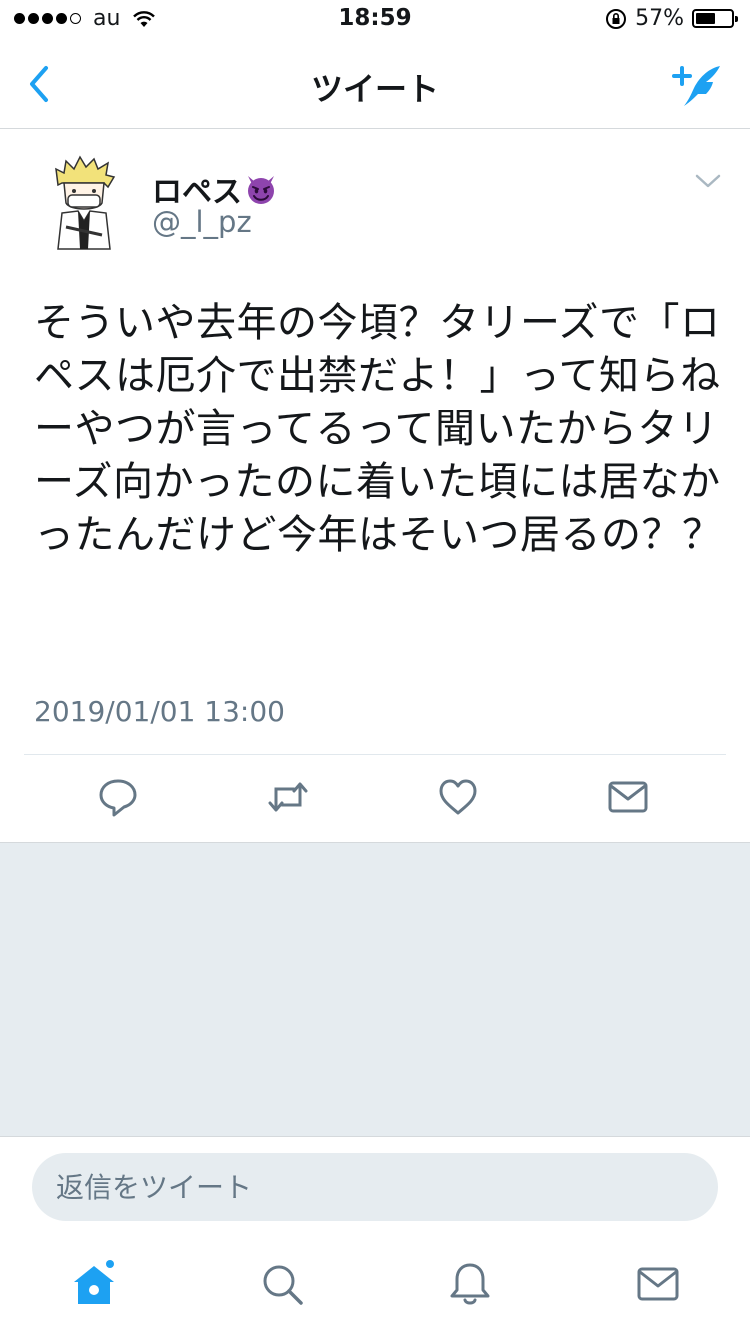 The height and width of the screenshot is (1334, 750). I want to click on reply-icon, so click(118, 797).